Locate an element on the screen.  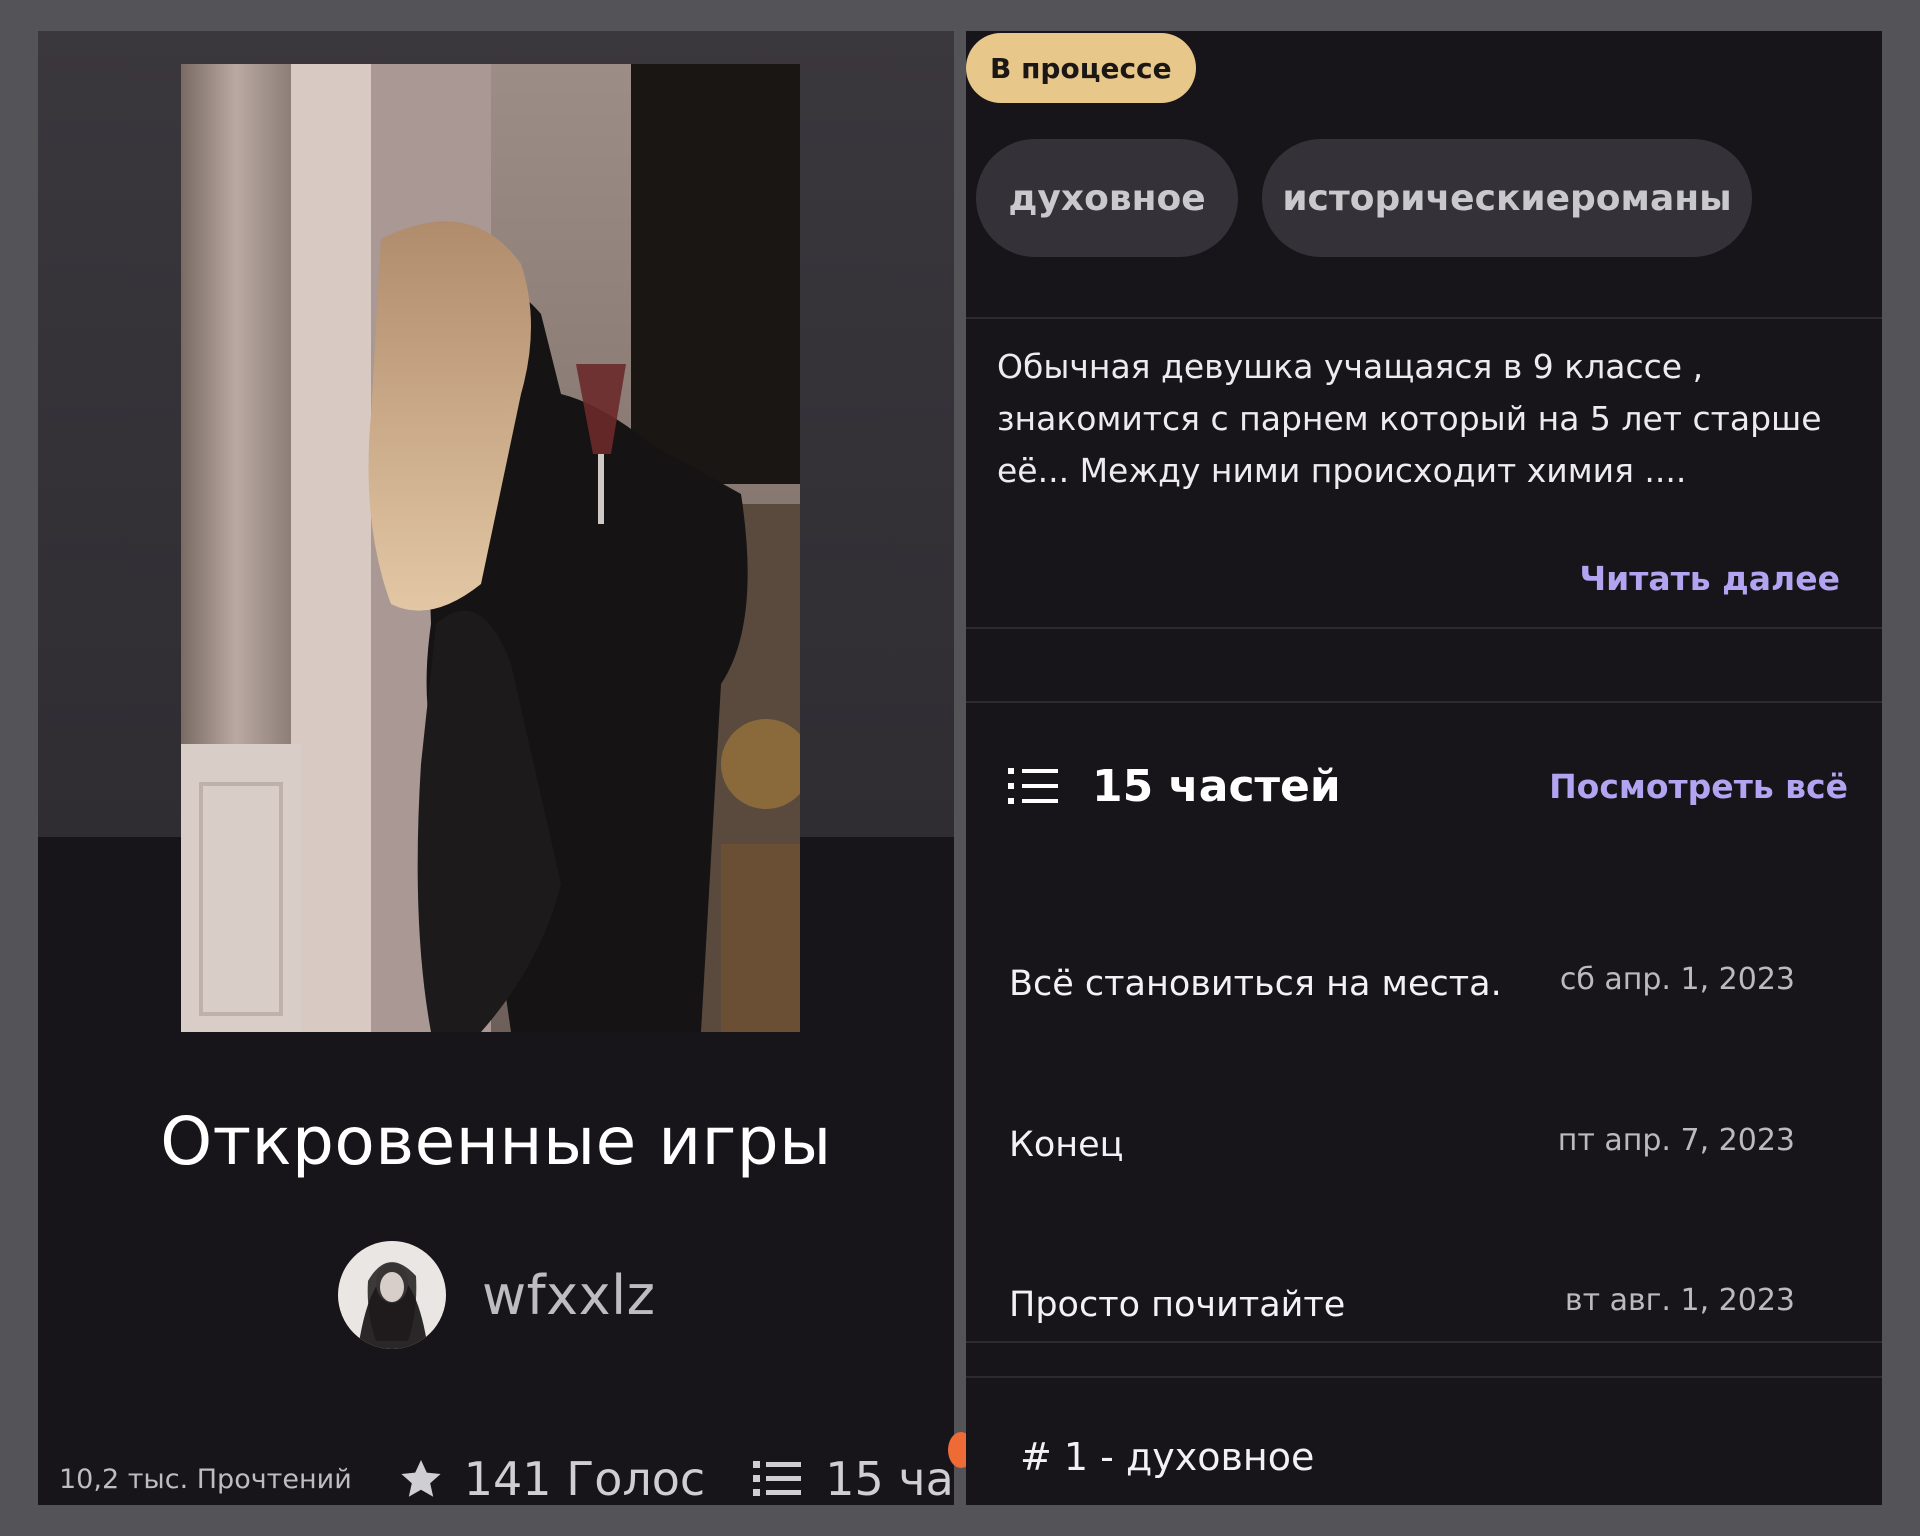
chapter-list-item: Конец пт апр. 7, 2023 is located at coordinates (1402, 1140).